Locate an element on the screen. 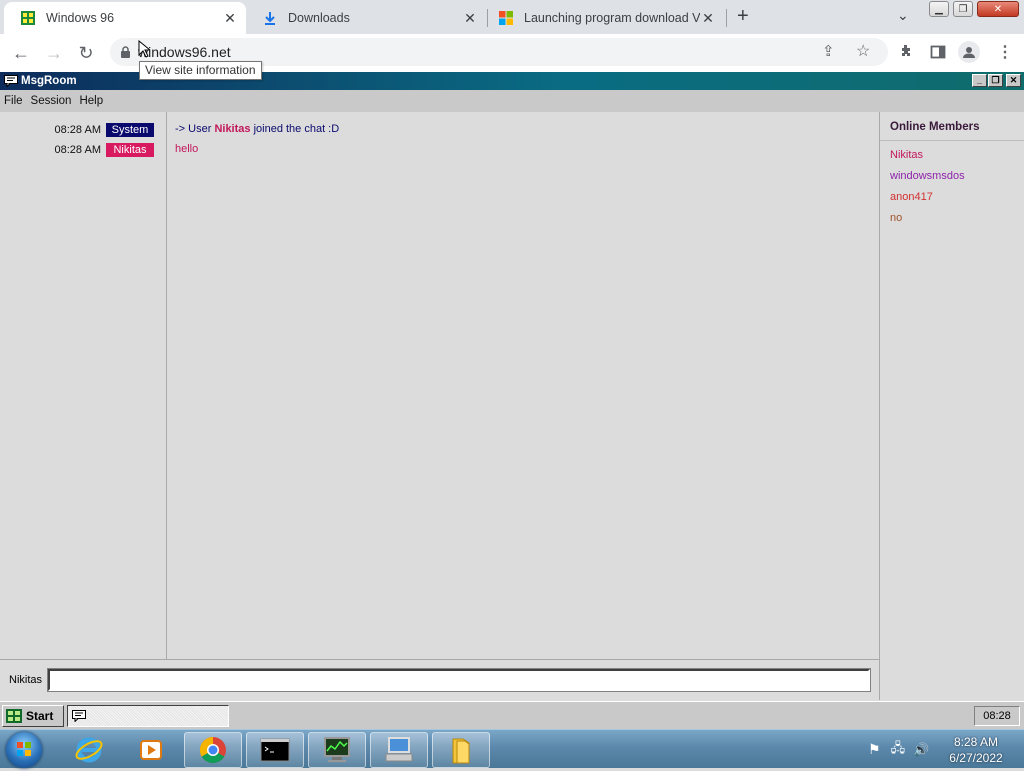 The width and height of the screenshot is (1024, 771). new-tab-button: + is located at coordinates (743, 16).